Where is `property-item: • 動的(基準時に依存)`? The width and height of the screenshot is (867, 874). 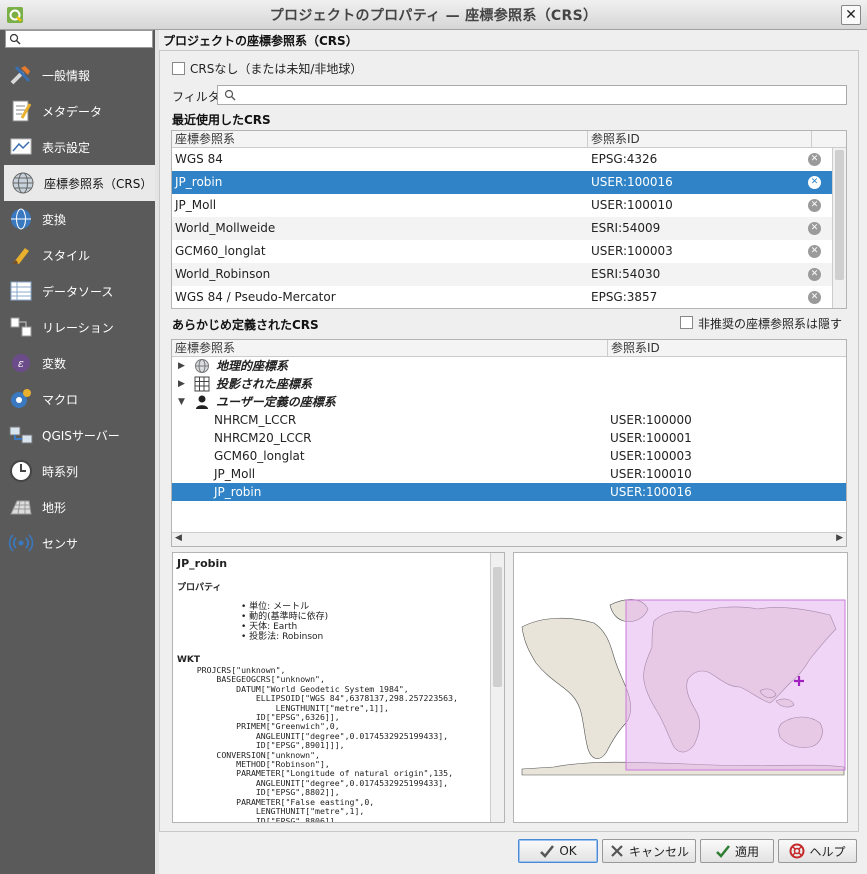 property-item: • 動的(基準時に依存) is located at coordinates (285, 617).